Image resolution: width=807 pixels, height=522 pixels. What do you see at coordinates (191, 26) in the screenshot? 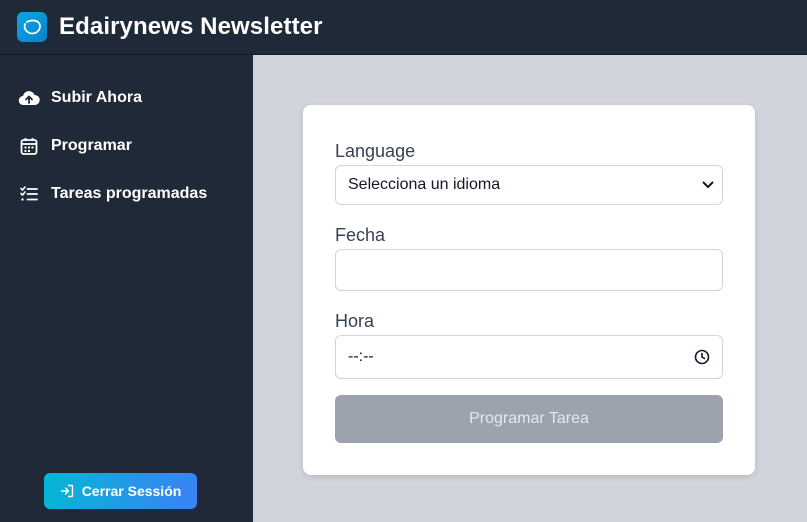
I see `app-title: Edairynews Newsletter` at bounding box center [191, 26].